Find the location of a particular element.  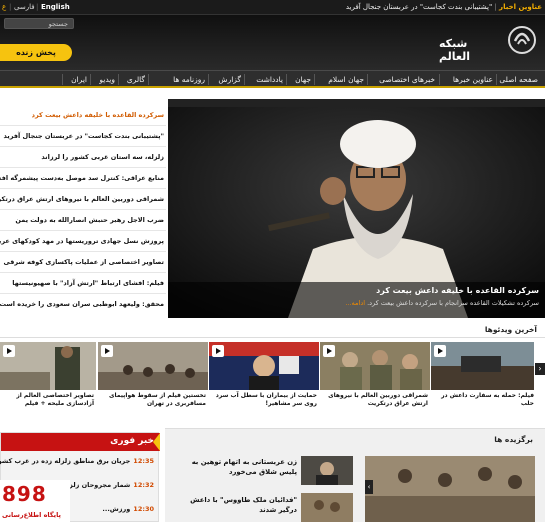

promo-number: 898 is located at coordinates (24, 494).